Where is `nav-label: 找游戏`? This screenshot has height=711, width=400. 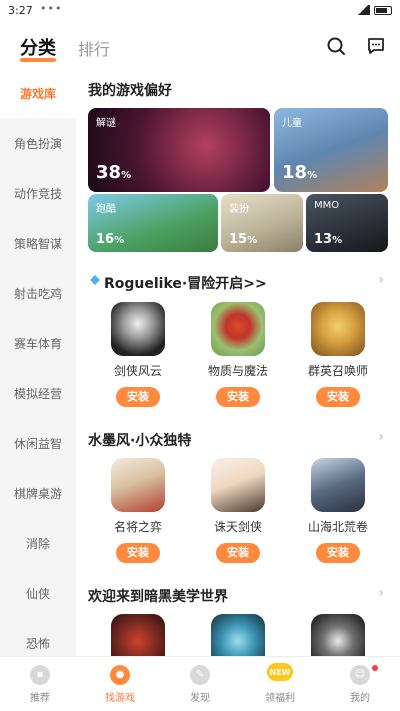
nav-label: 找游戏 is located at coordinates (120, 698).